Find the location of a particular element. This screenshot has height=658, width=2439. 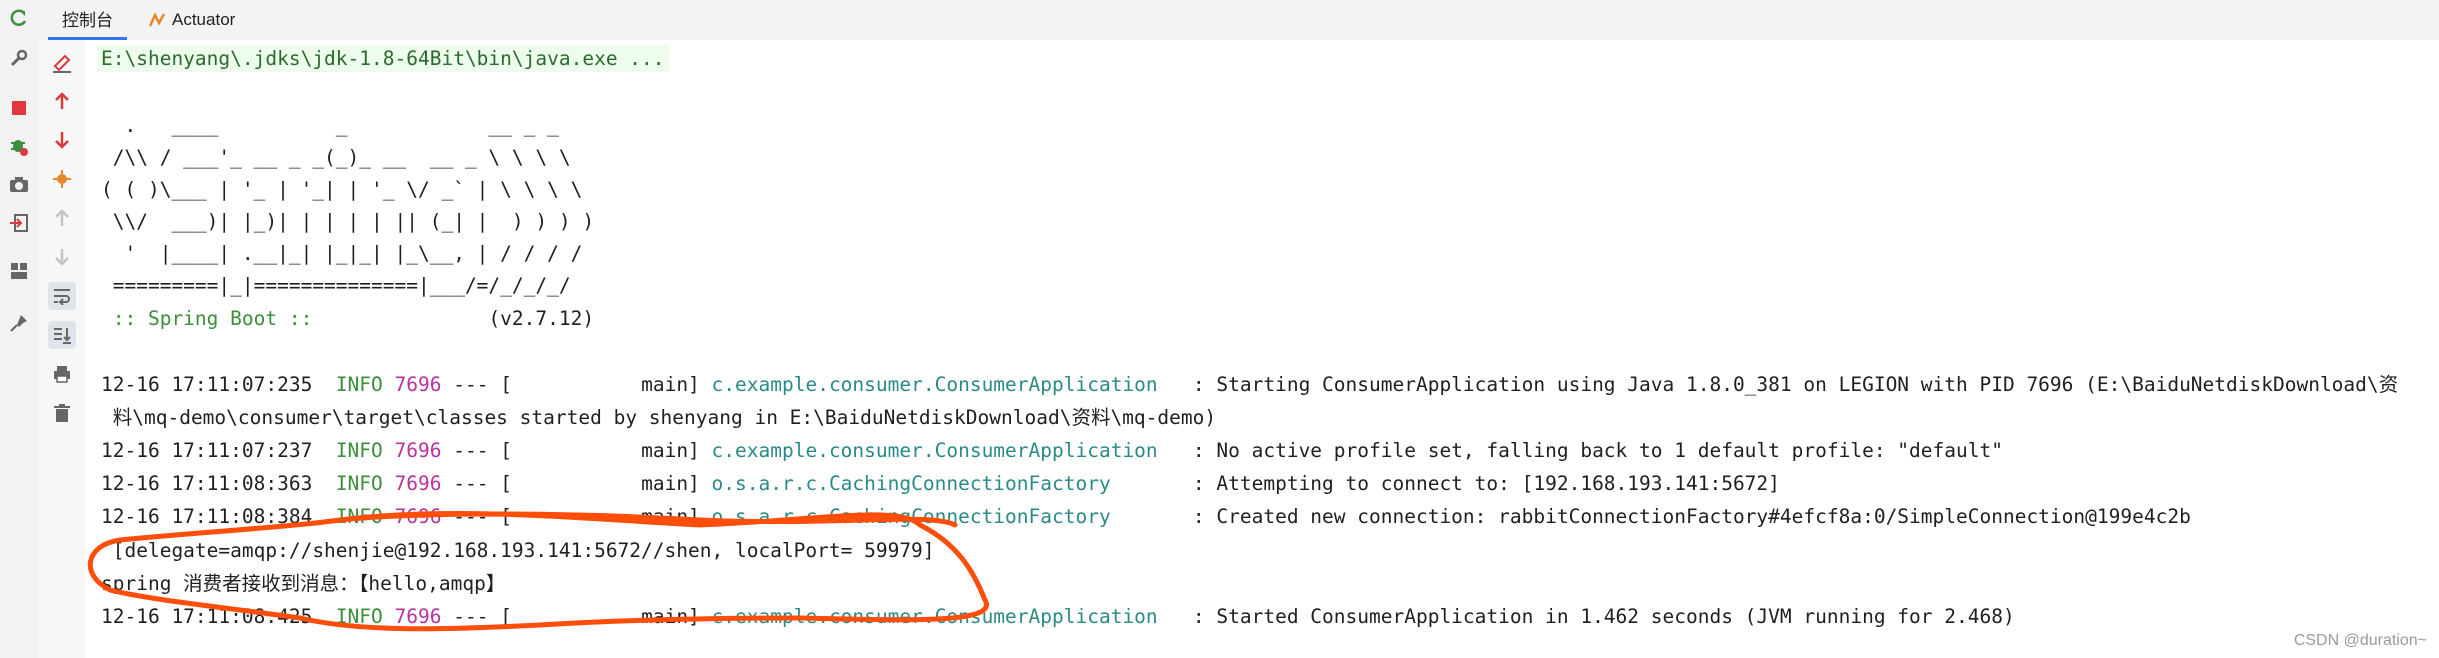

log-timestamp: 12-16 17:11:08:425 is located at coordinates (207, 616).